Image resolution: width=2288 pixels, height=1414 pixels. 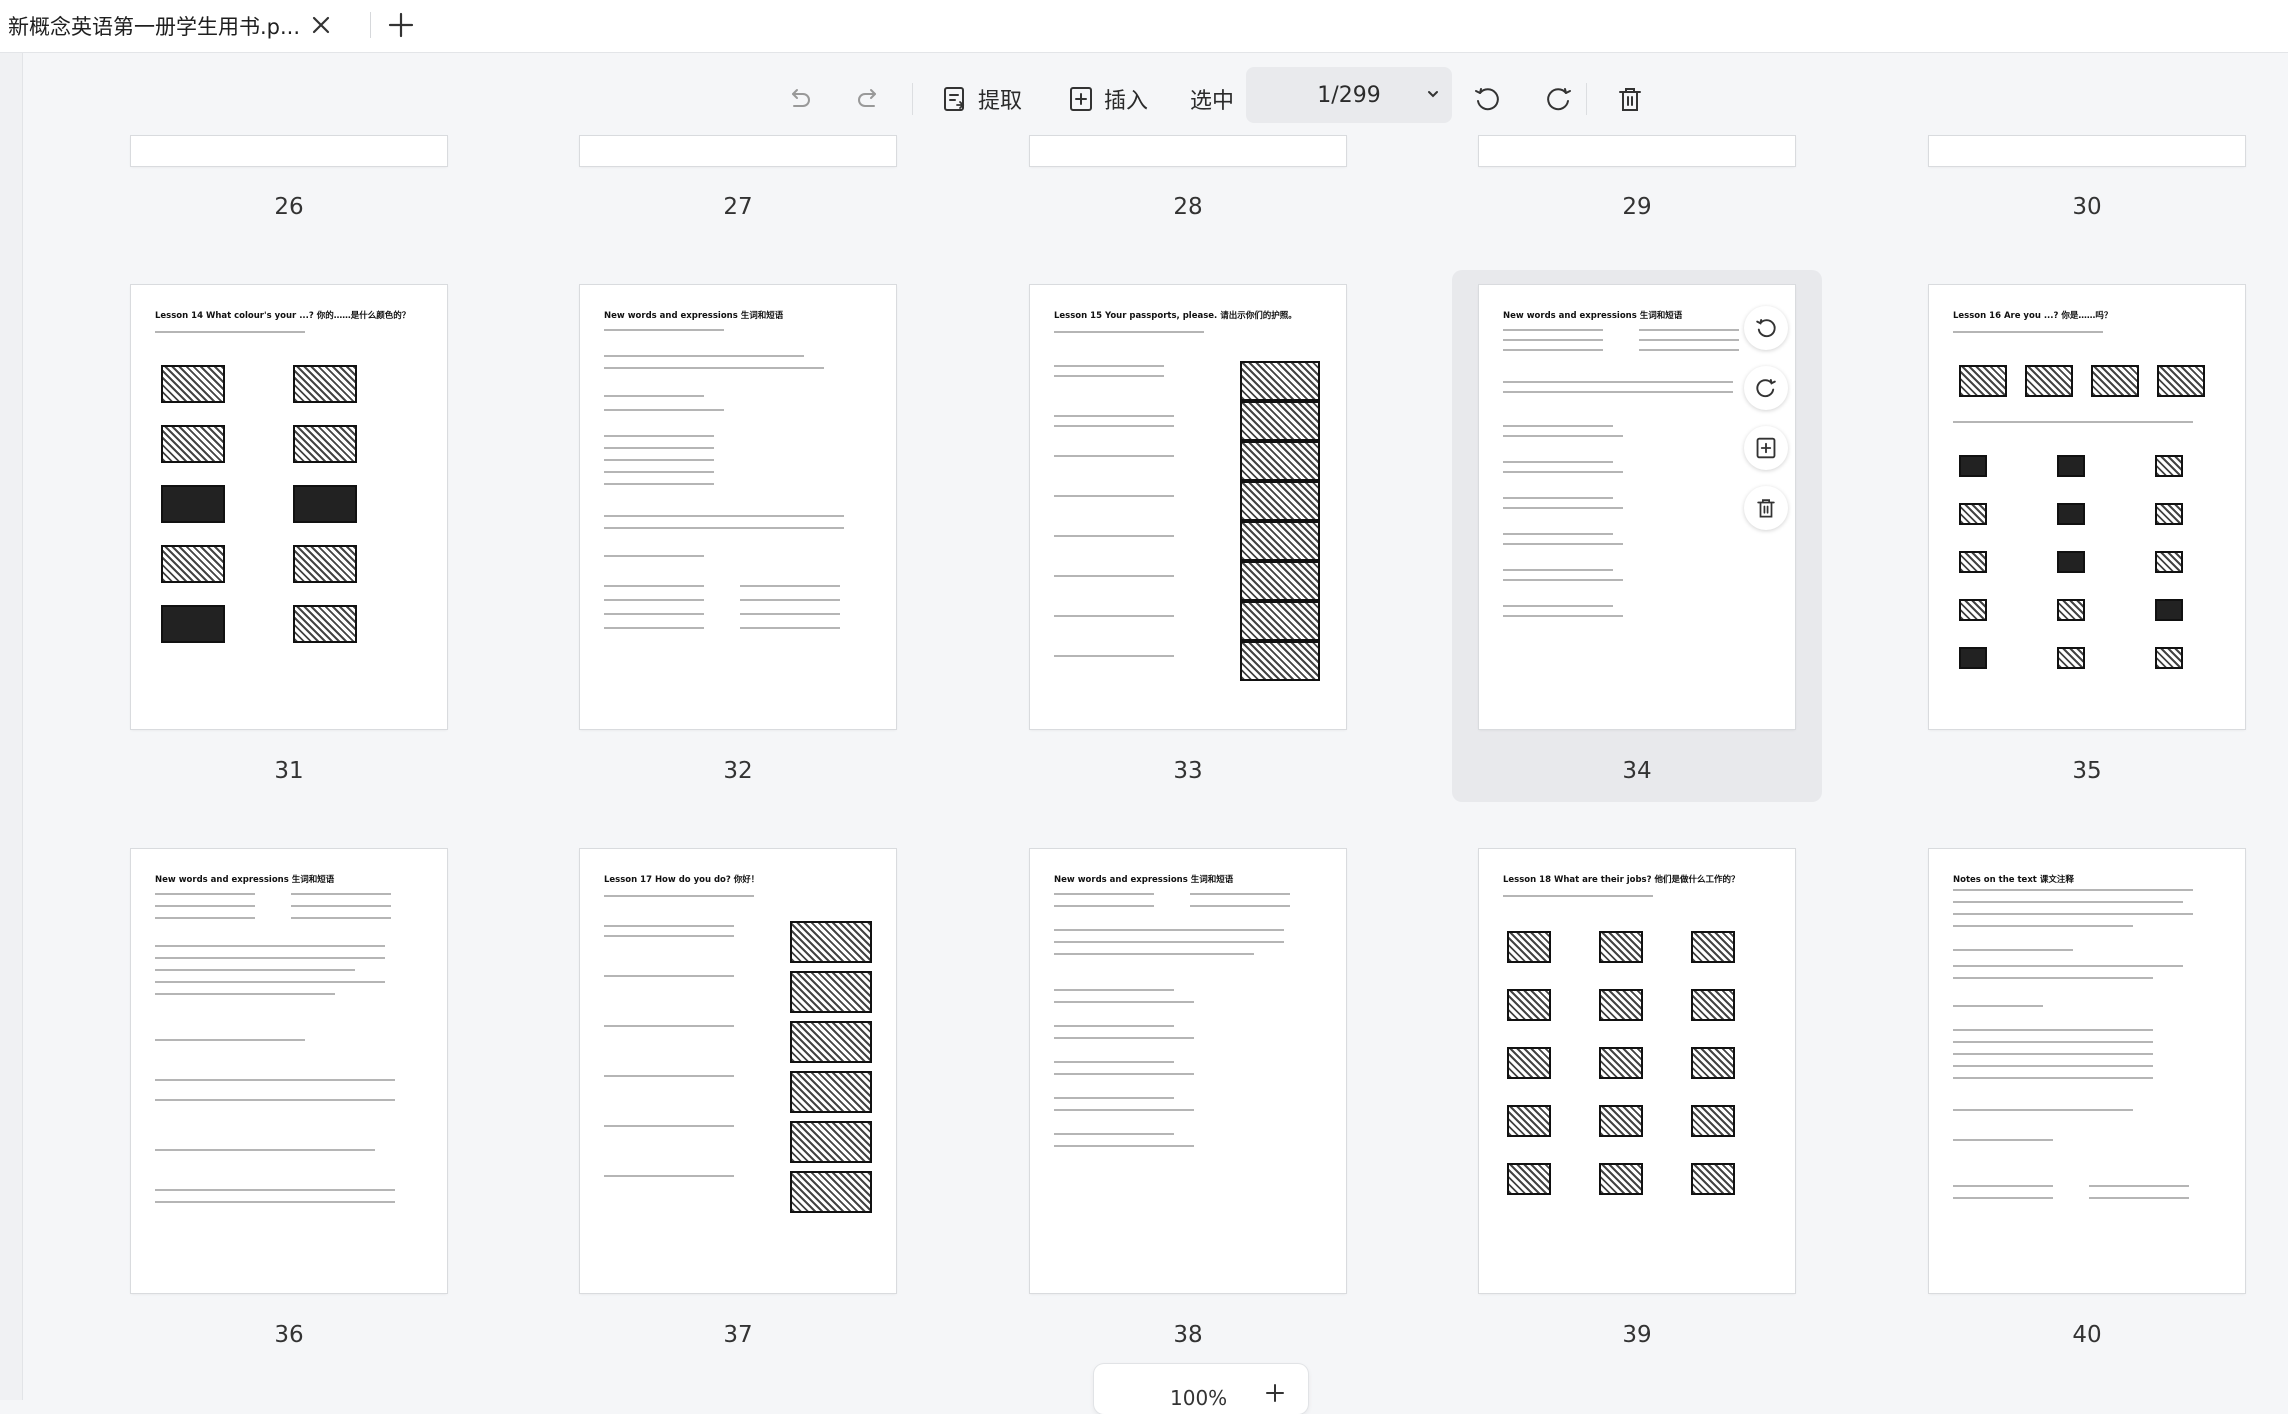 I want to click on select-button: 选中, so click(x=1212, y=99).